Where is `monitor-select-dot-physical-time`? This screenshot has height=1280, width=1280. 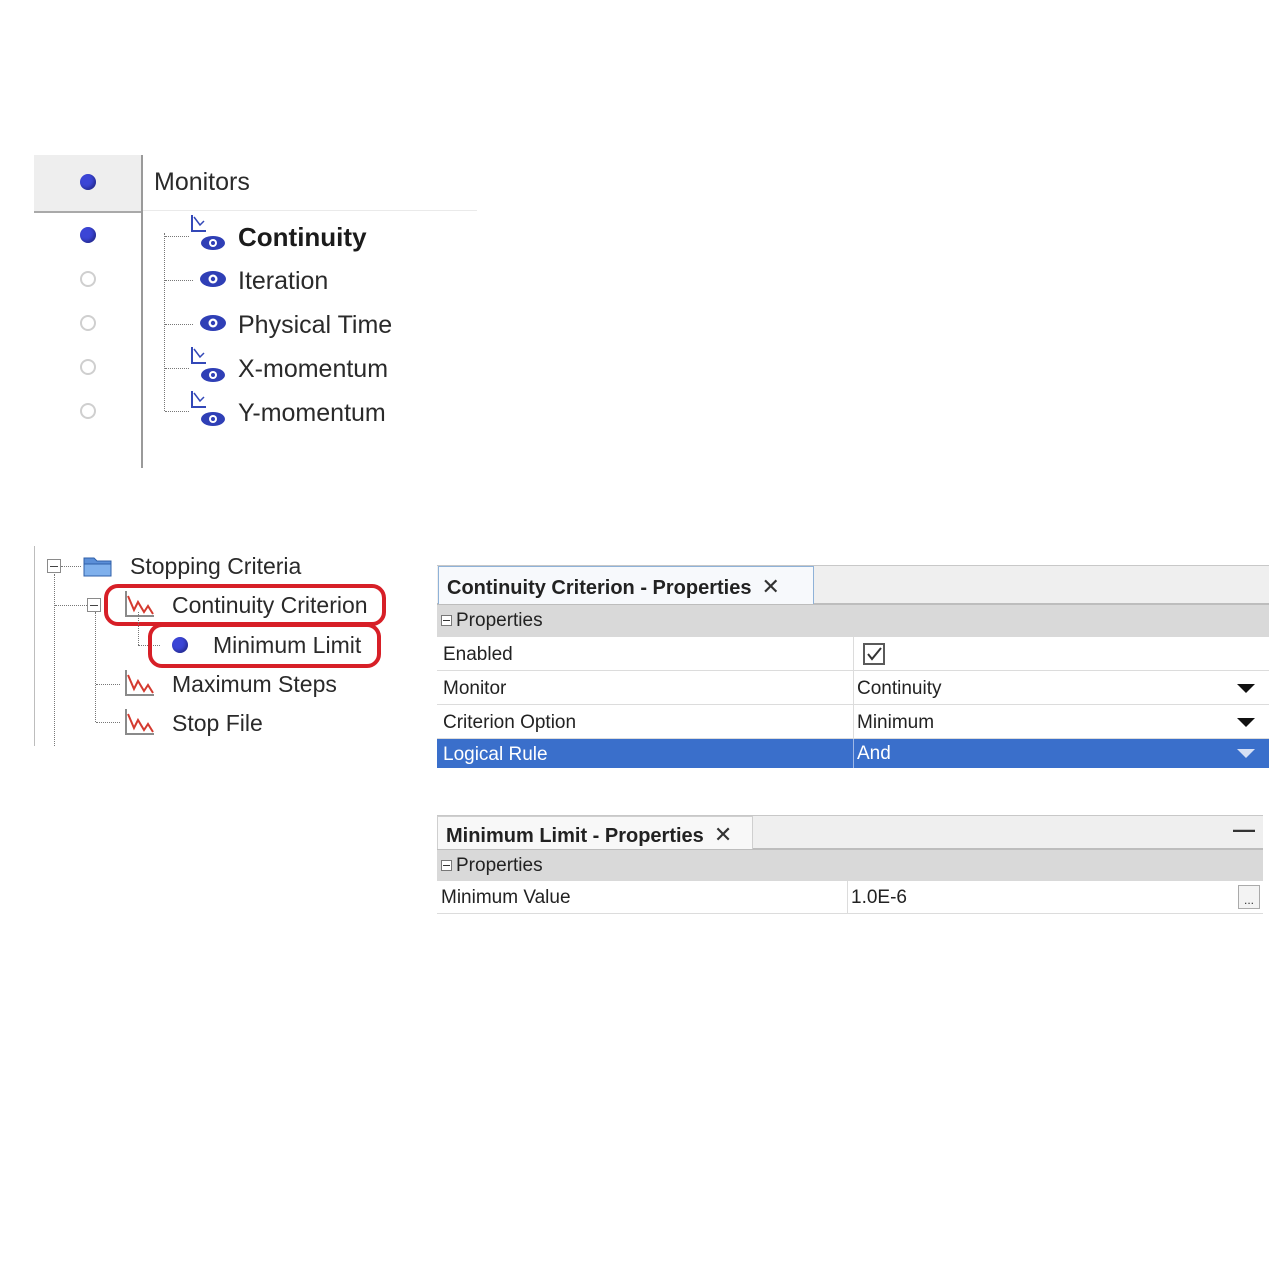 monitor-select-dot-physical-time is located at coordinates (88, 323).